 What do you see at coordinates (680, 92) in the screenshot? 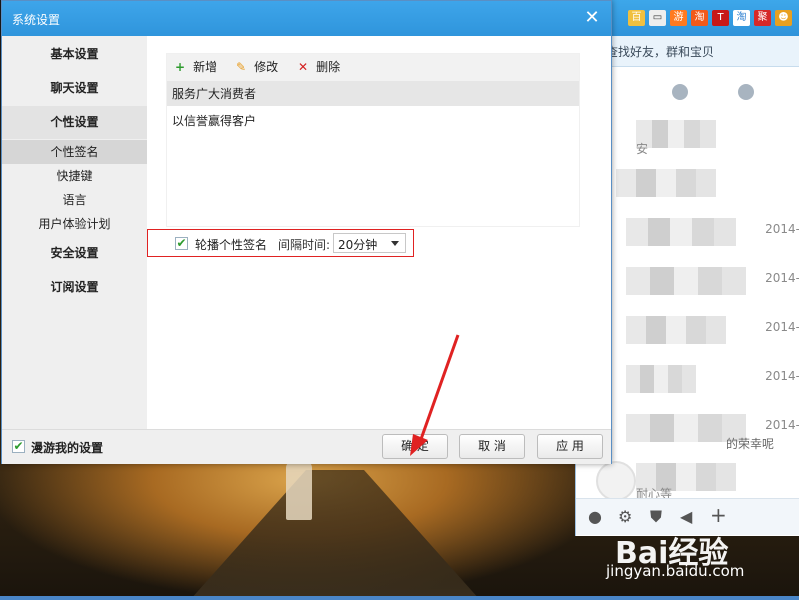
I see `contact-tab-icon` at bounding box center [680, 92].